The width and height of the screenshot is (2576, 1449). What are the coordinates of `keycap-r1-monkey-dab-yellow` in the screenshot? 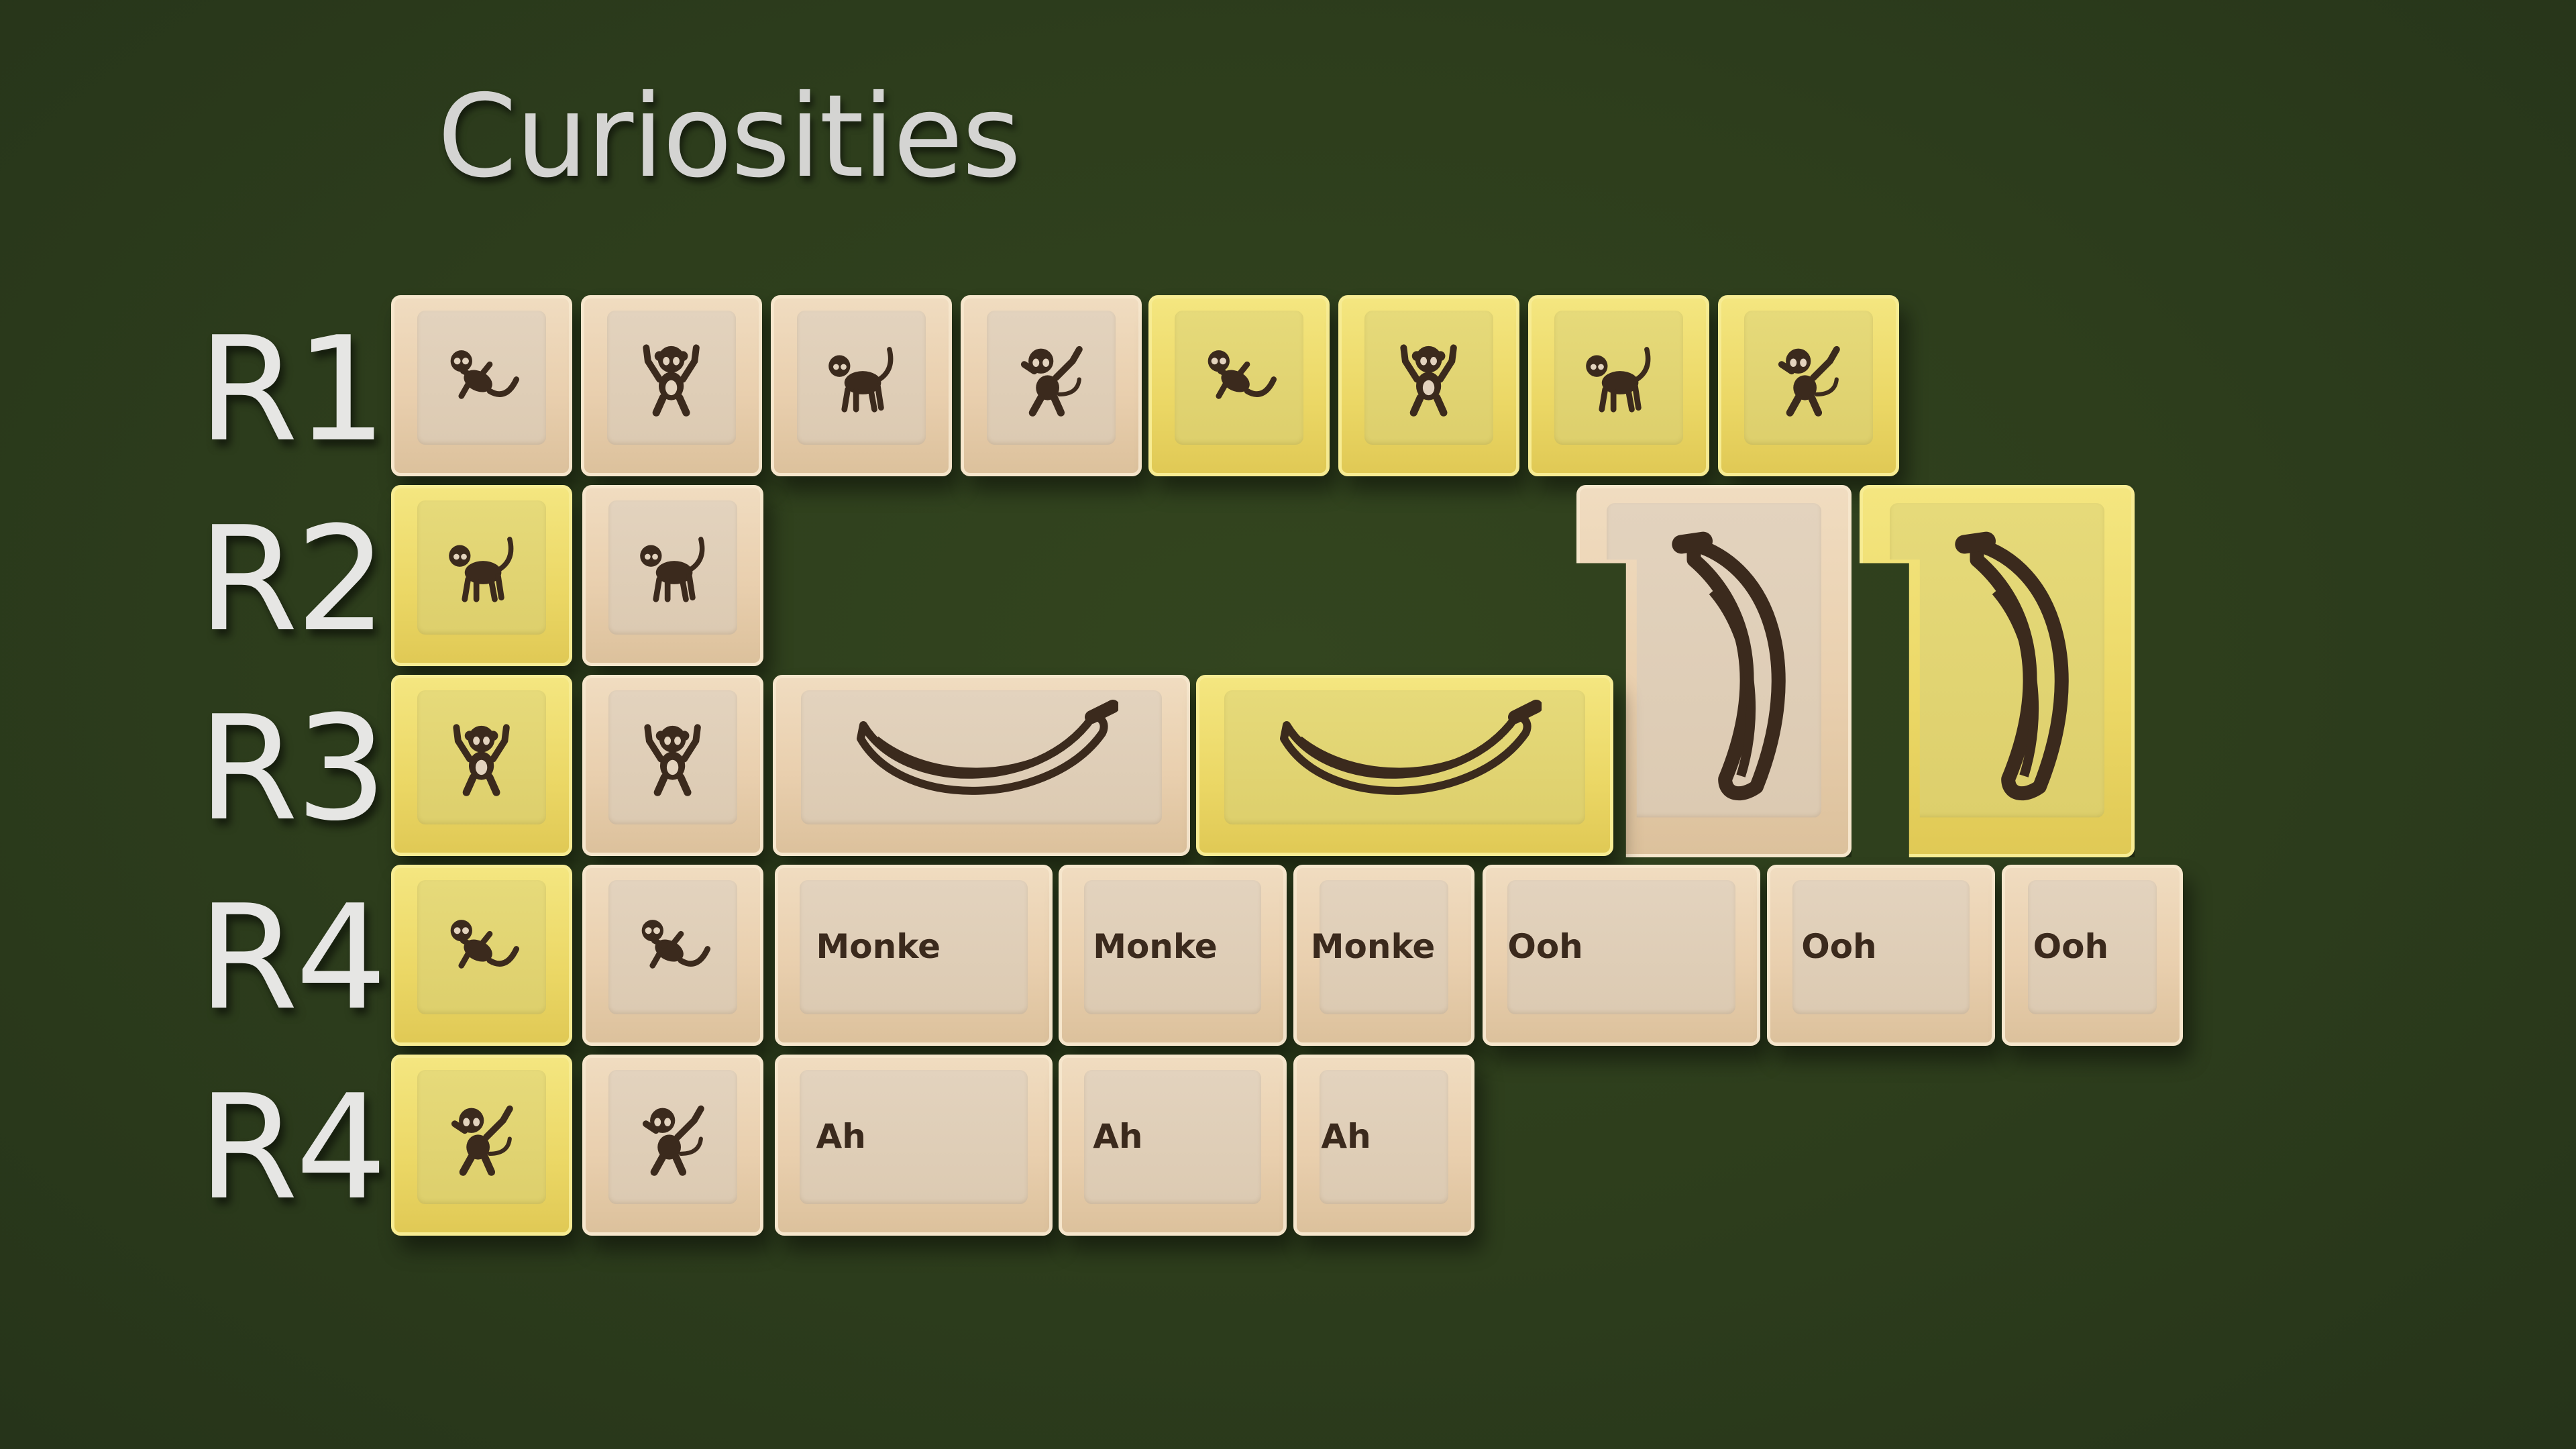 It's located at (1808, 385).